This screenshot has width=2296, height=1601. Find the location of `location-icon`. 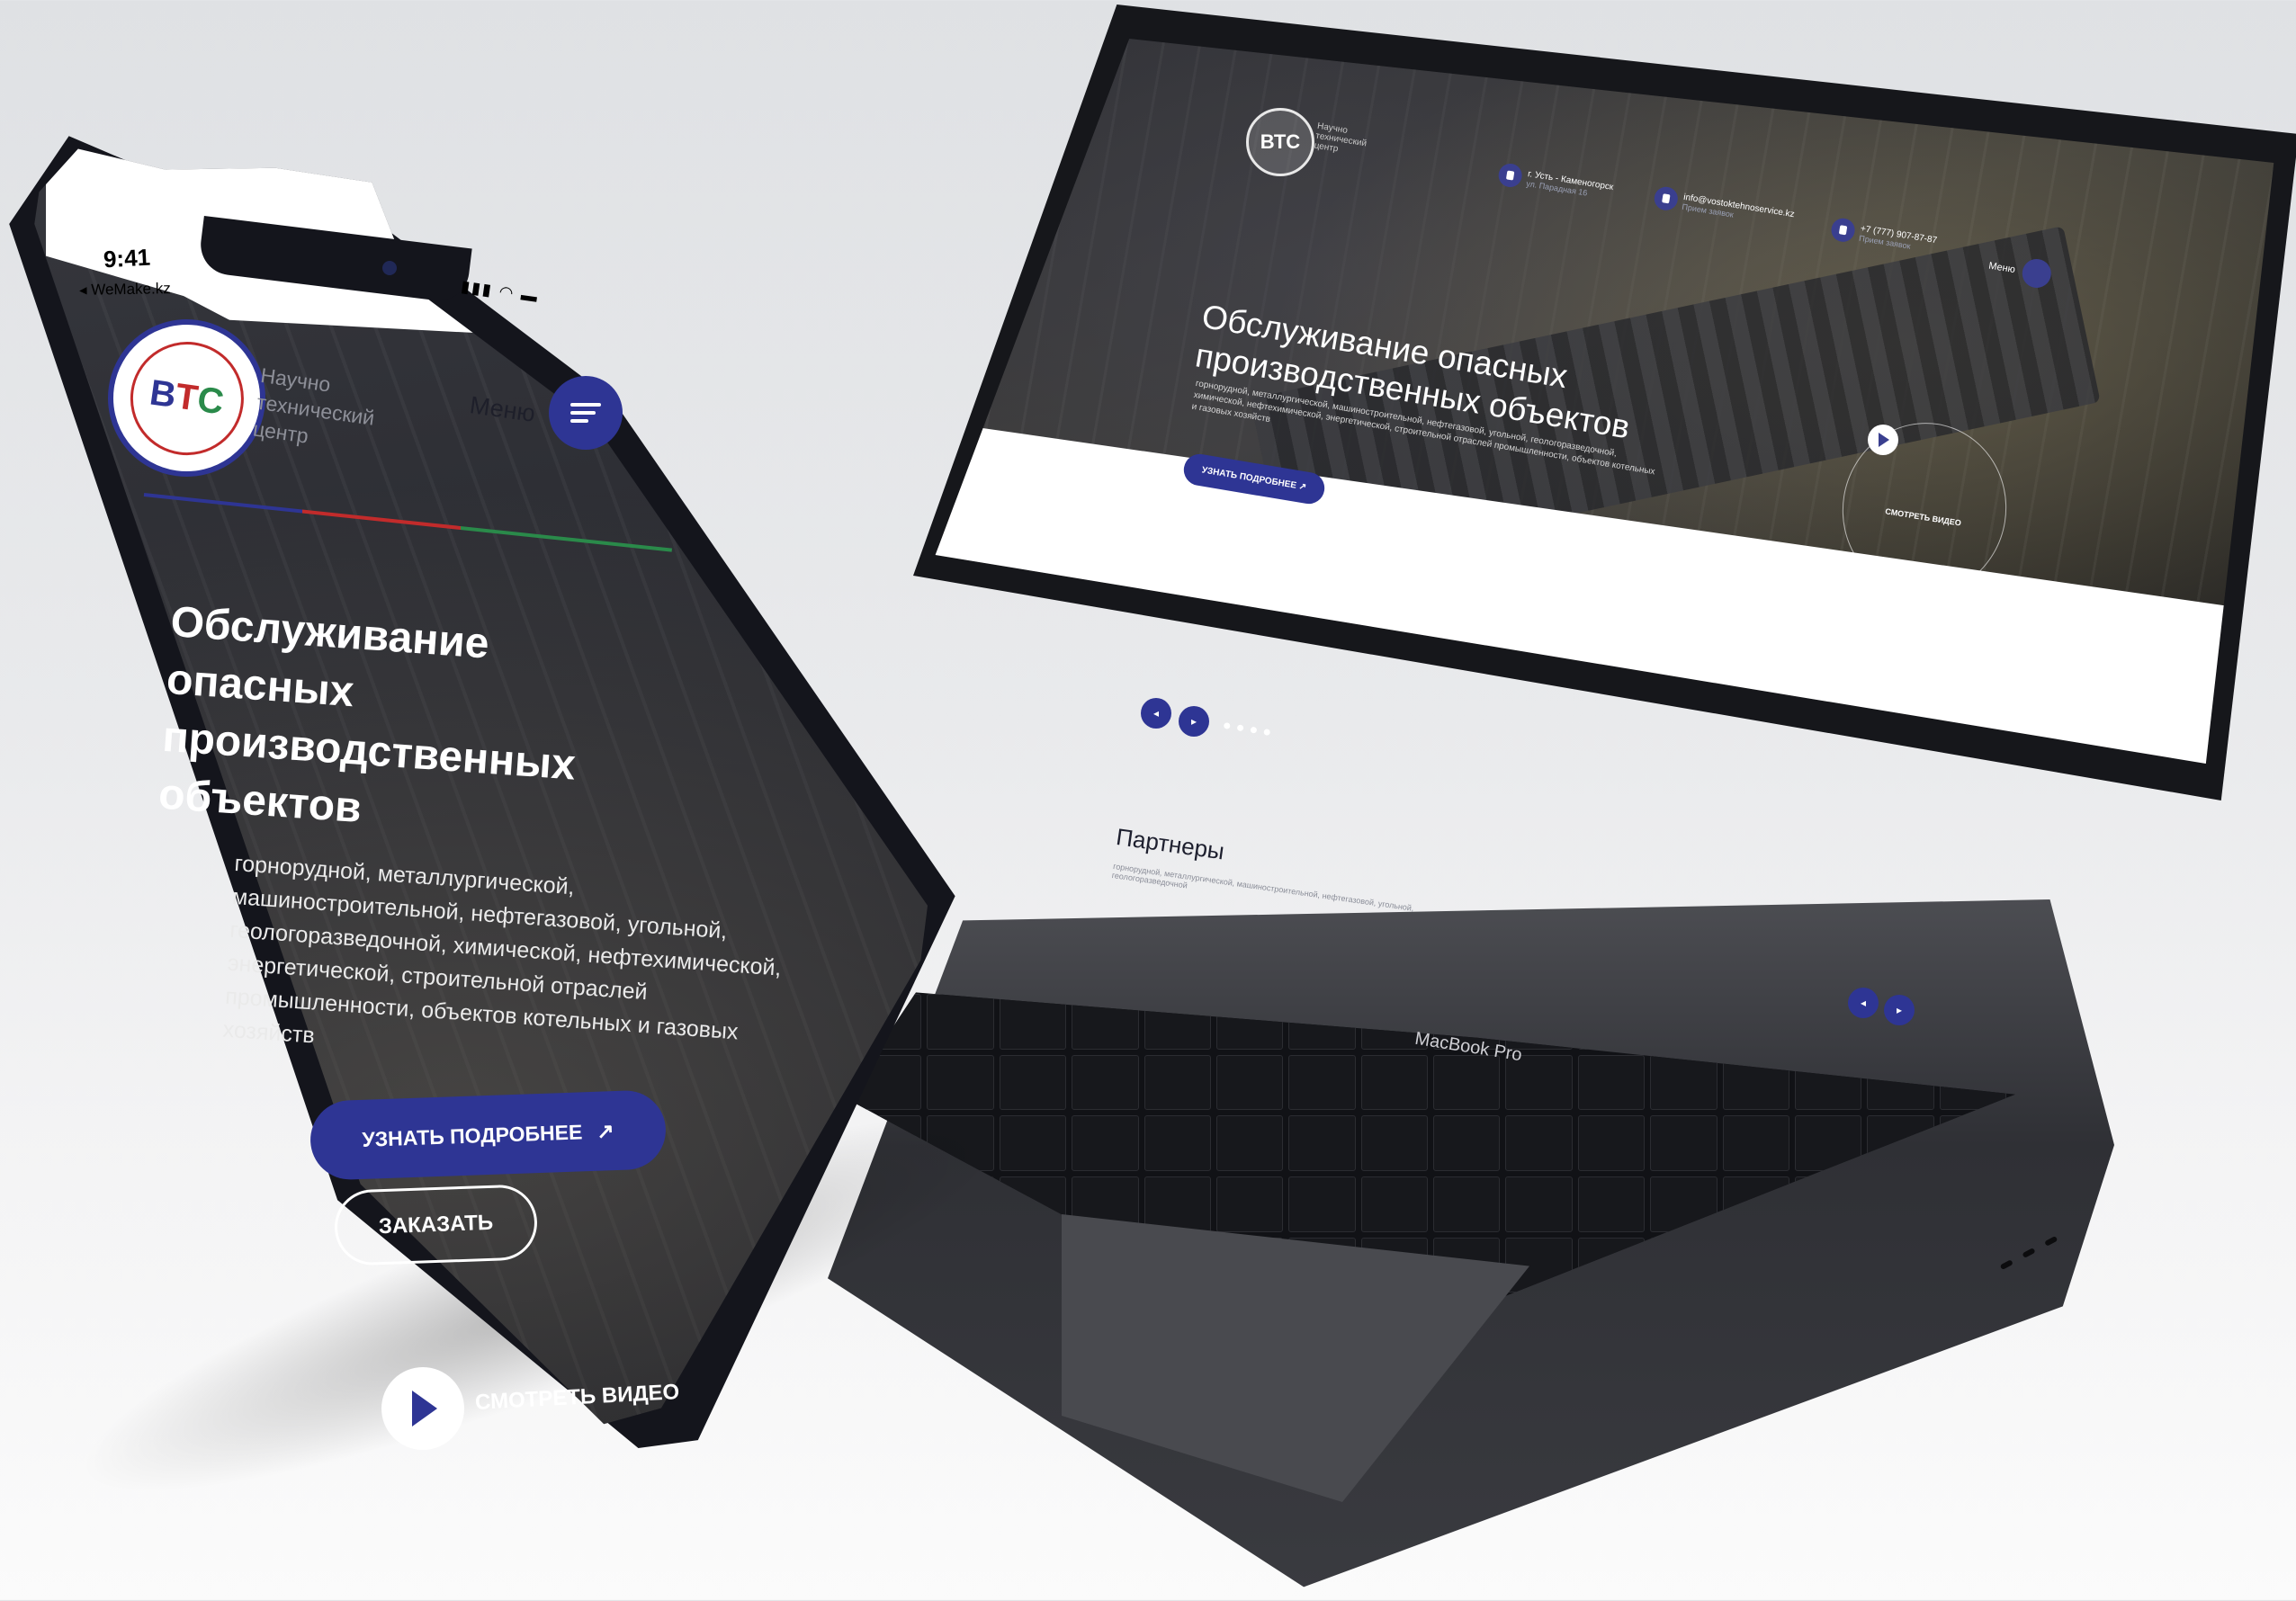

location-icon is located at coordinates (1510, 176).